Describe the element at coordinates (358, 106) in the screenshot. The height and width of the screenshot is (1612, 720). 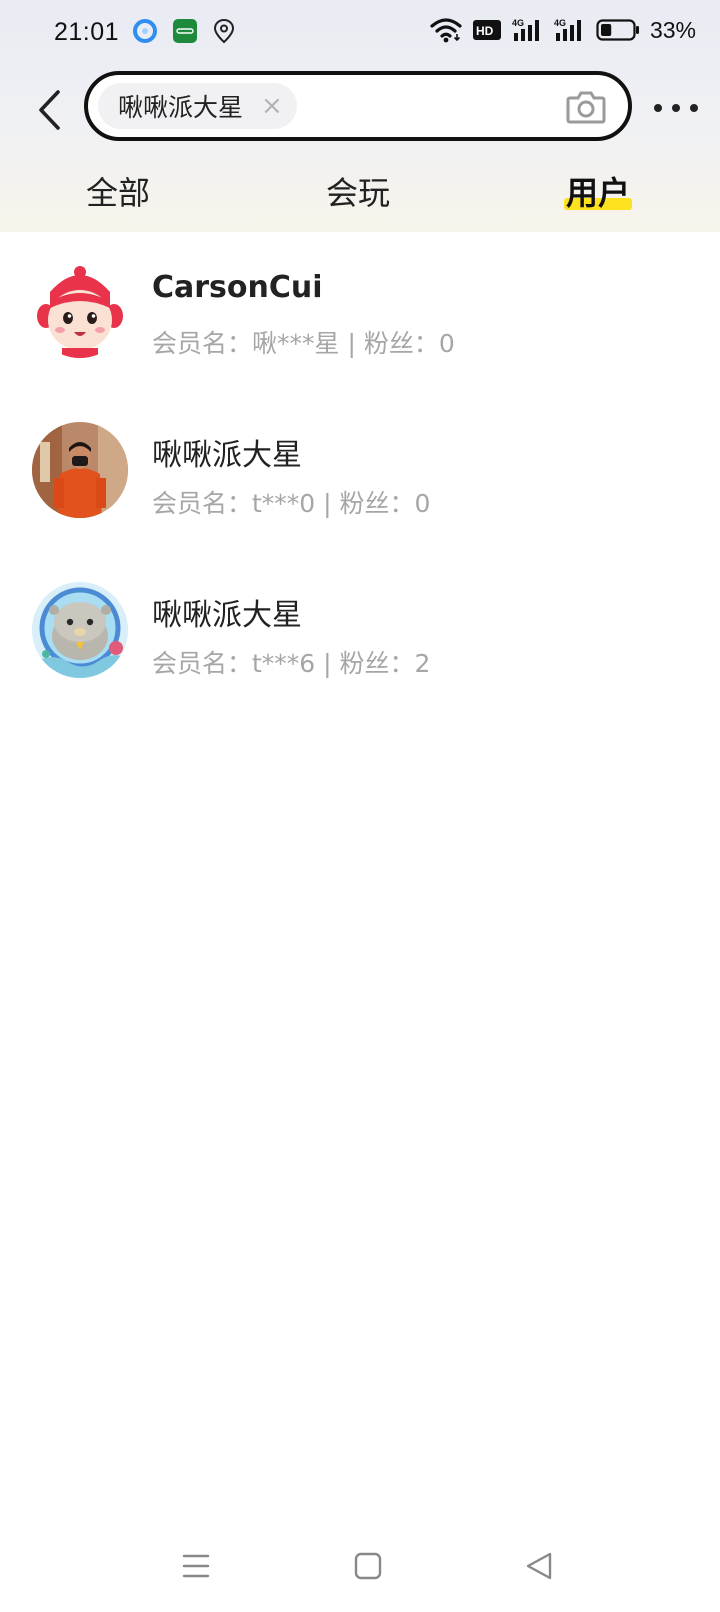
I see `search-box: 啾啾派大星 ×` at that location.